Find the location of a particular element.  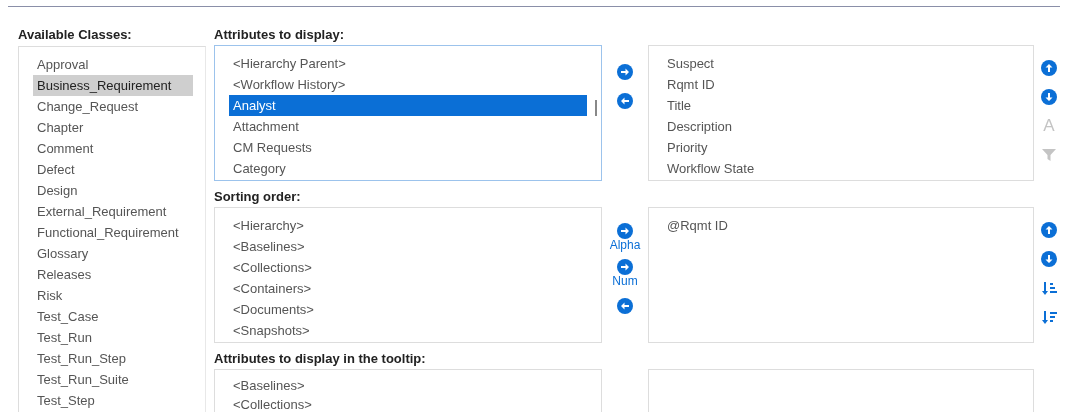

list-item: Priority is located at coordinates (841, 147).